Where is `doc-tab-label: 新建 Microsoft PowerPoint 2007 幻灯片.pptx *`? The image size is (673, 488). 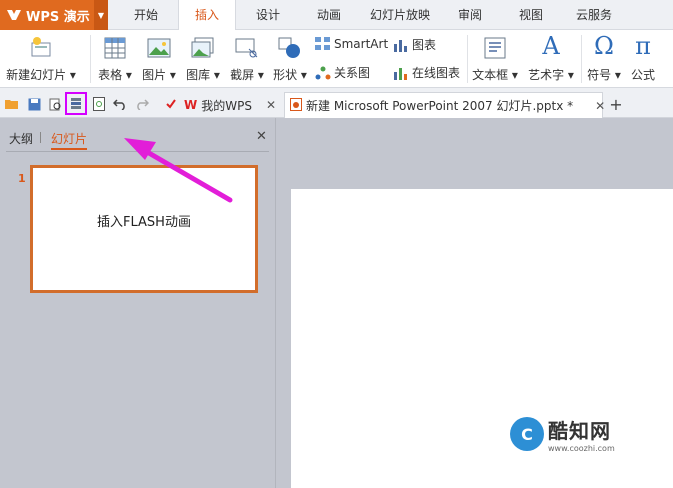 doc-tab-label: 新建 Microsoft PowerPoint 2007 幻灯片.pptx * is located at coordinates (440, 106).